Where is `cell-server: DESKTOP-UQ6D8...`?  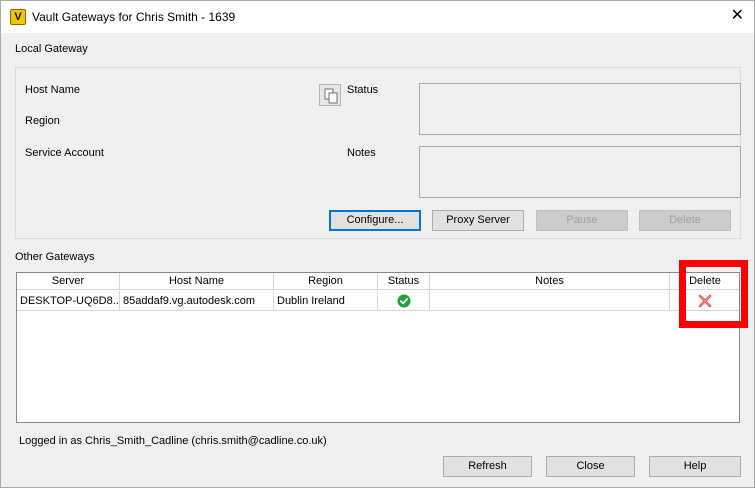
cell-server: DESKTOP-UQ6D8... is located at coordinates (68, 301).